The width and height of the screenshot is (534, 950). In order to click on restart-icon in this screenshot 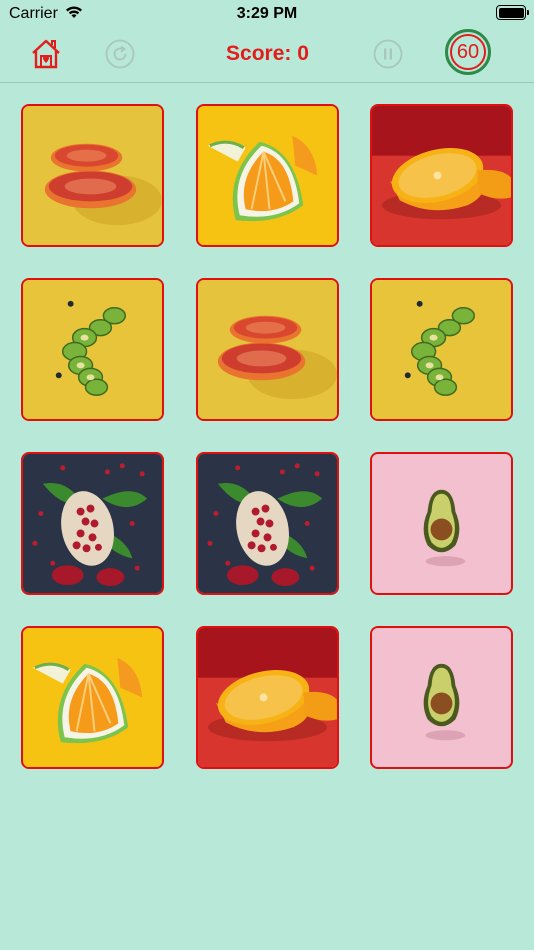, I will do `click(120, 54)`.